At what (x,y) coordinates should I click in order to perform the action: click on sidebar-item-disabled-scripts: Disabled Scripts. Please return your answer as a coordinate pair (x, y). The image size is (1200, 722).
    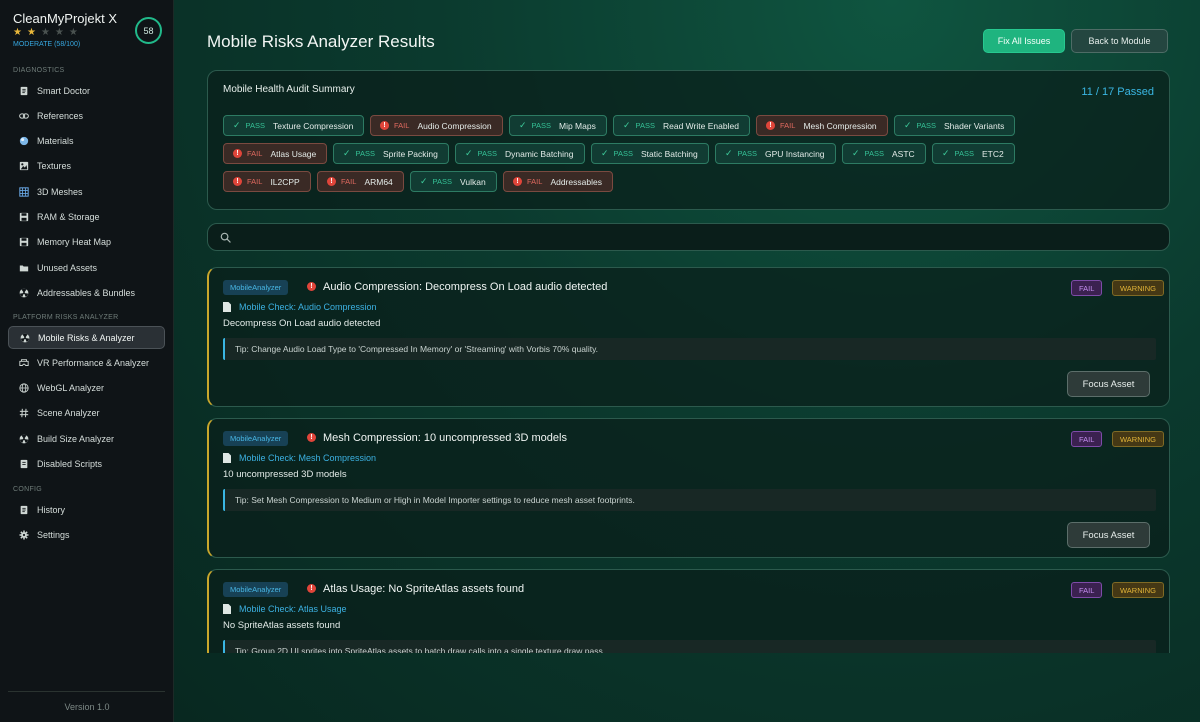
    Looking at the image, I should click on (86, 464).